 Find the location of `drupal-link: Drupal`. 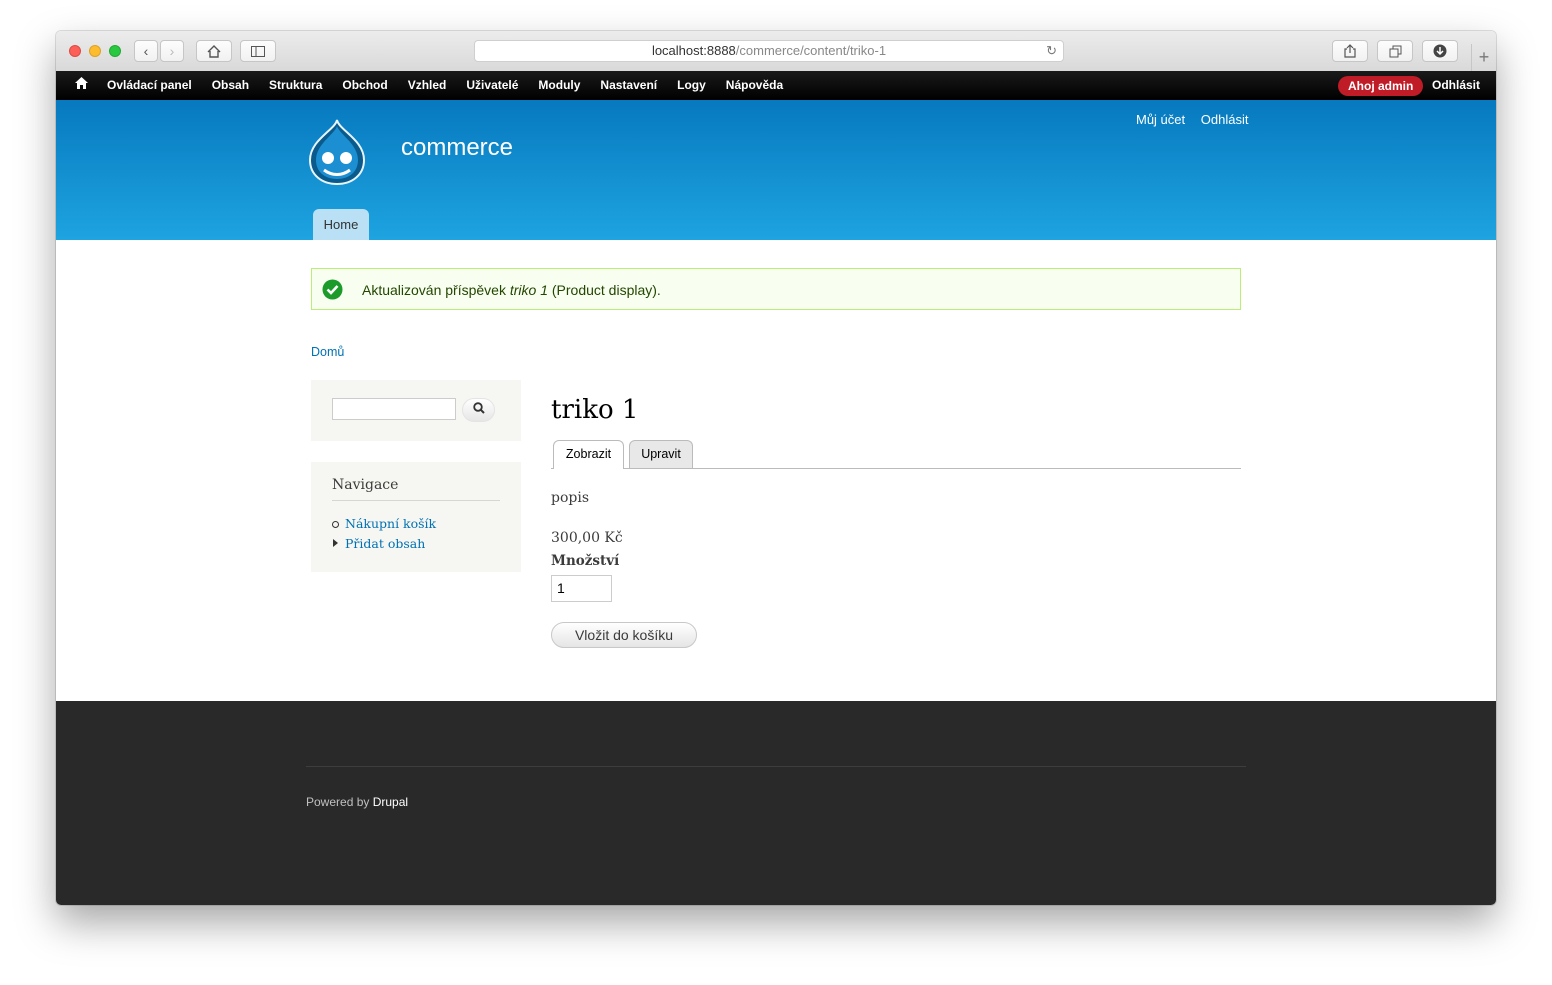

drupal-link: Drupal is located at coordinates (390, 802).